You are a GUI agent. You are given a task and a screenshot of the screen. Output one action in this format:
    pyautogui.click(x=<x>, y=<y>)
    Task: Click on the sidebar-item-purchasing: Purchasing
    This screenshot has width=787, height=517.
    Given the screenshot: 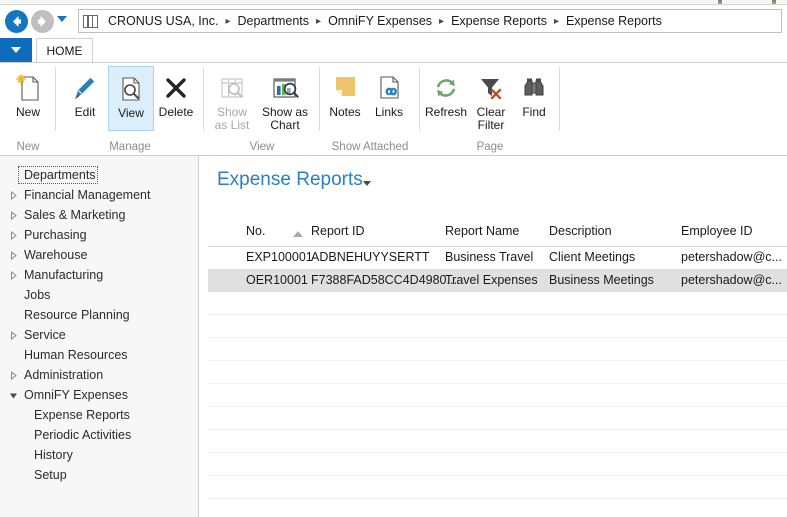 What is the action you would take?
    pyautogui.click(x=99, y=235)
    